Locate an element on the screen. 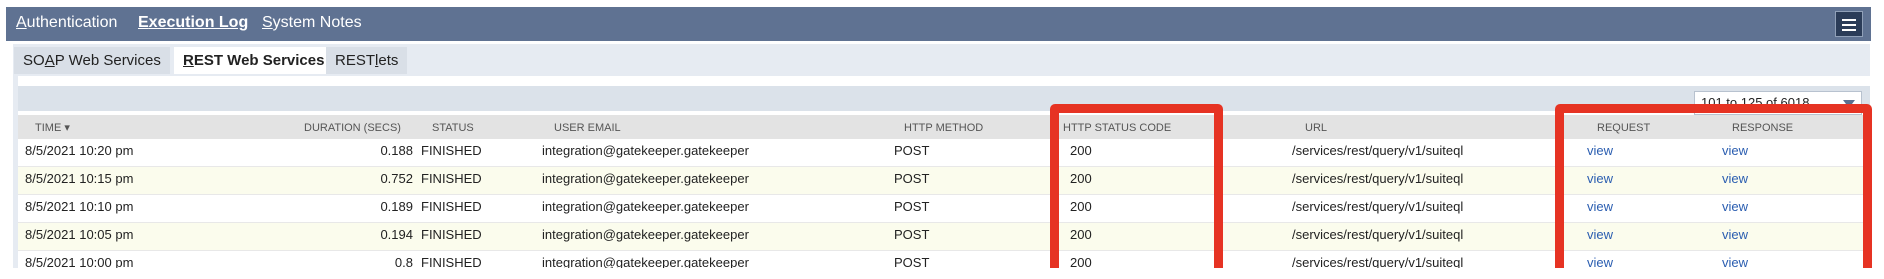  subtab-restlets: RESTlets is located at coordinates (367, 60).